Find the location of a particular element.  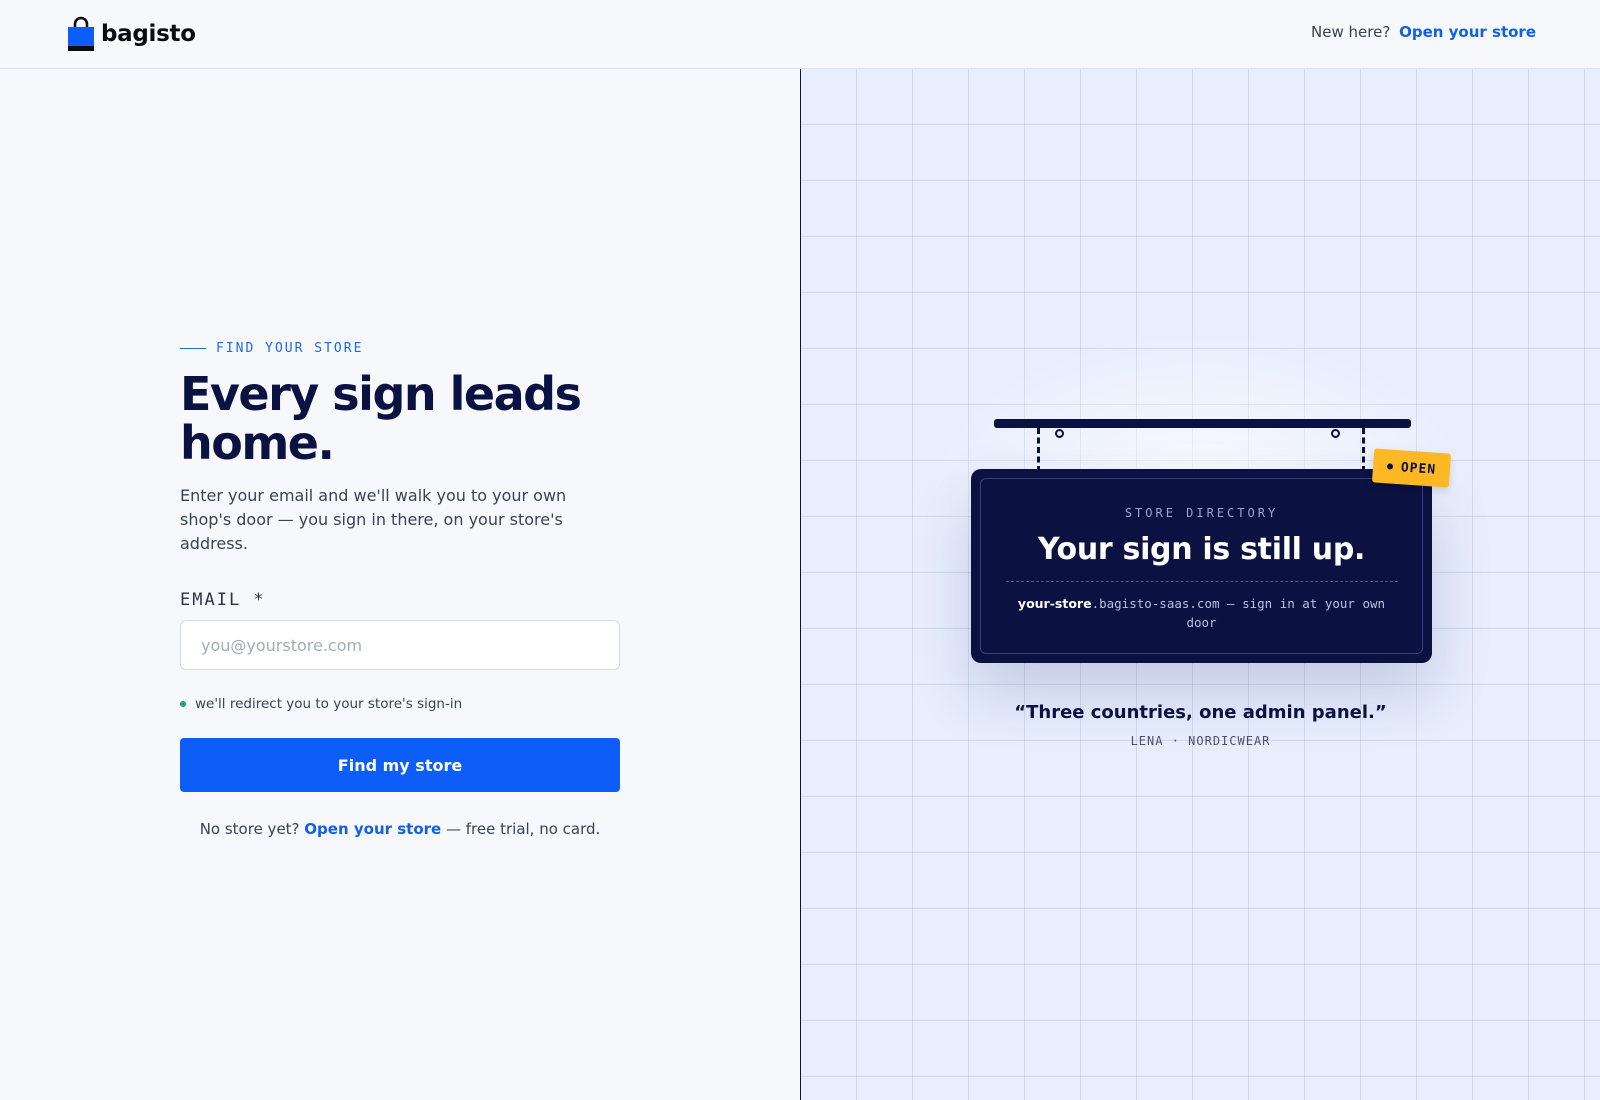

sign-rod is located at coordinates (1202, 423).